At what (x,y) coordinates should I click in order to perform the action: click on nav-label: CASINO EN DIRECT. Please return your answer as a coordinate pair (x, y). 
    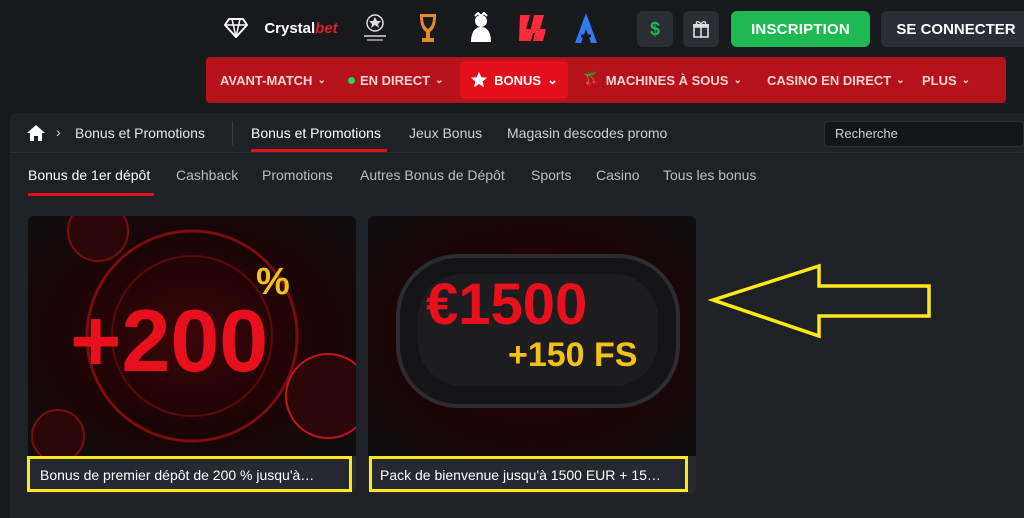
    Looking at the image, I should click on (829, 80).